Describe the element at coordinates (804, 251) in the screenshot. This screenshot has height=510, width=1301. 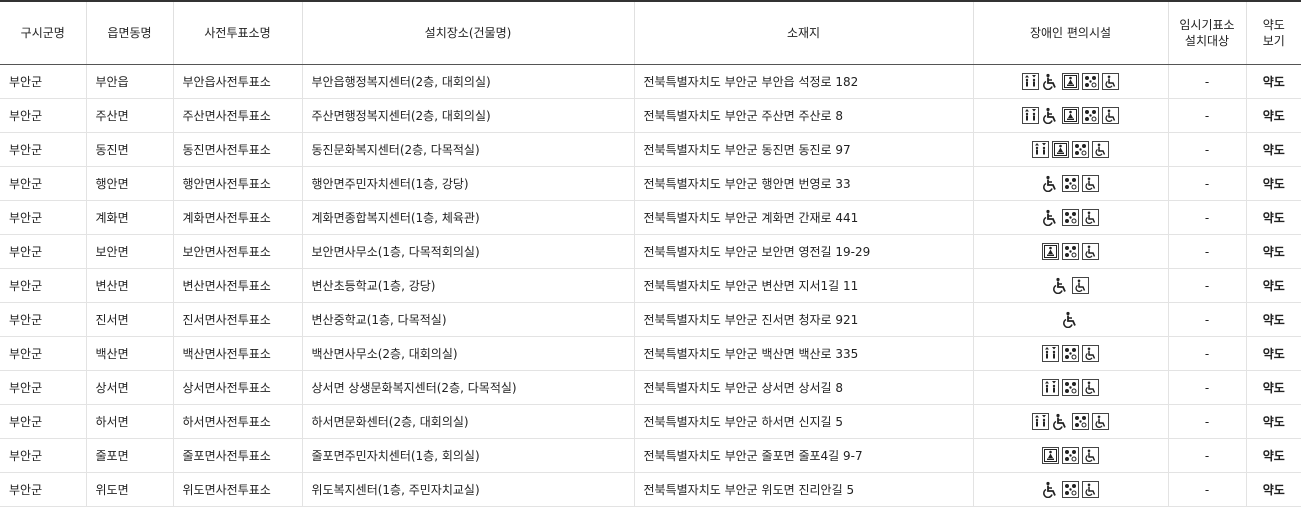
I see `cell-address: 전북특별자치도 부안군 보안면 영전길 19-29` at that location.